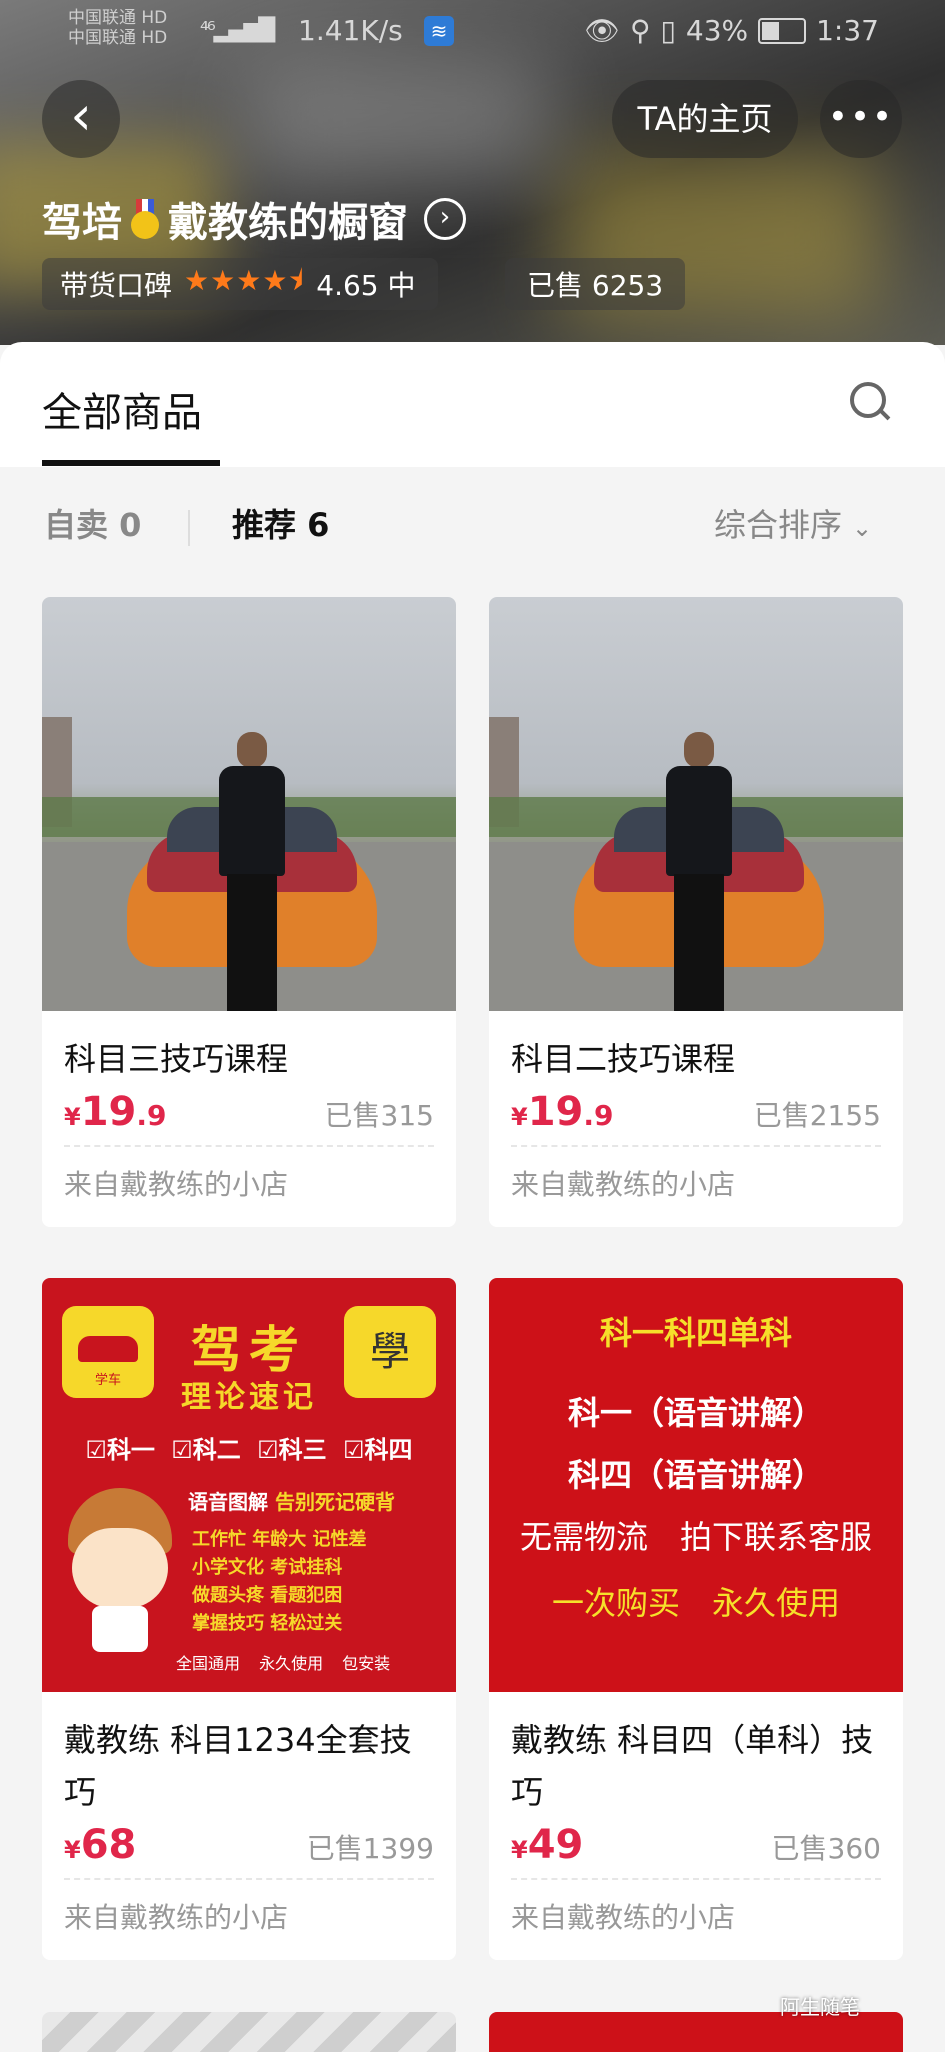  Describe the element at coordinates (817, 1115) in the screenshot. I see `product-sold-count: 已售2155` at that location.